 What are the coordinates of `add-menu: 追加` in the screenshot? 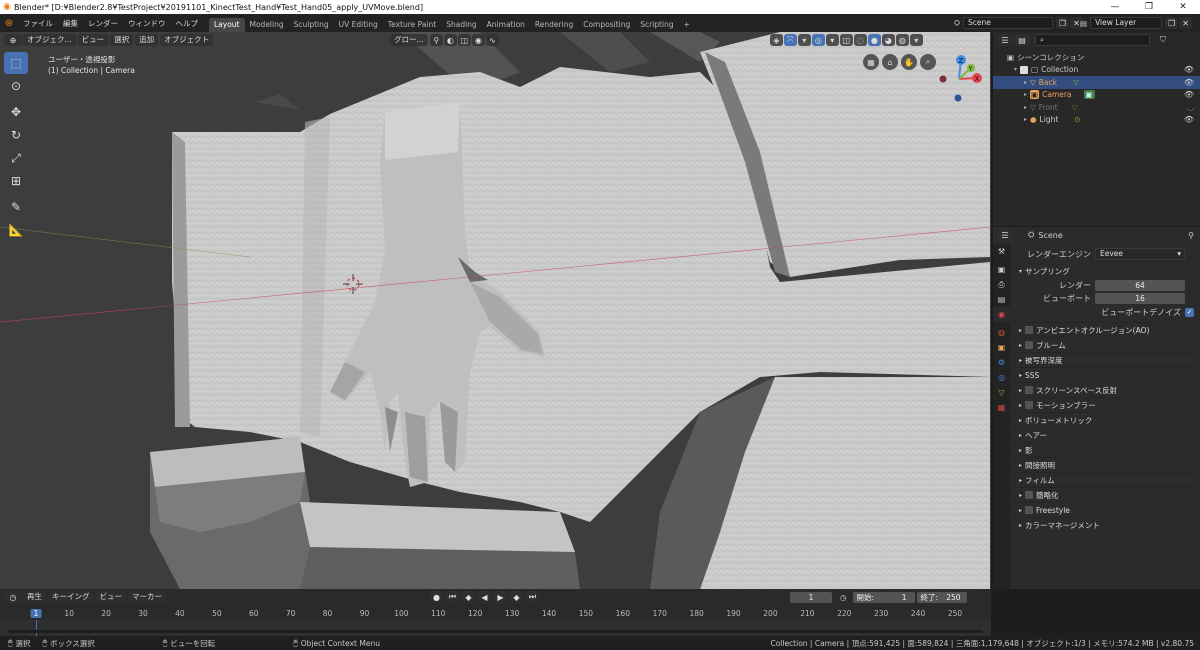 It's located at (147, 40).